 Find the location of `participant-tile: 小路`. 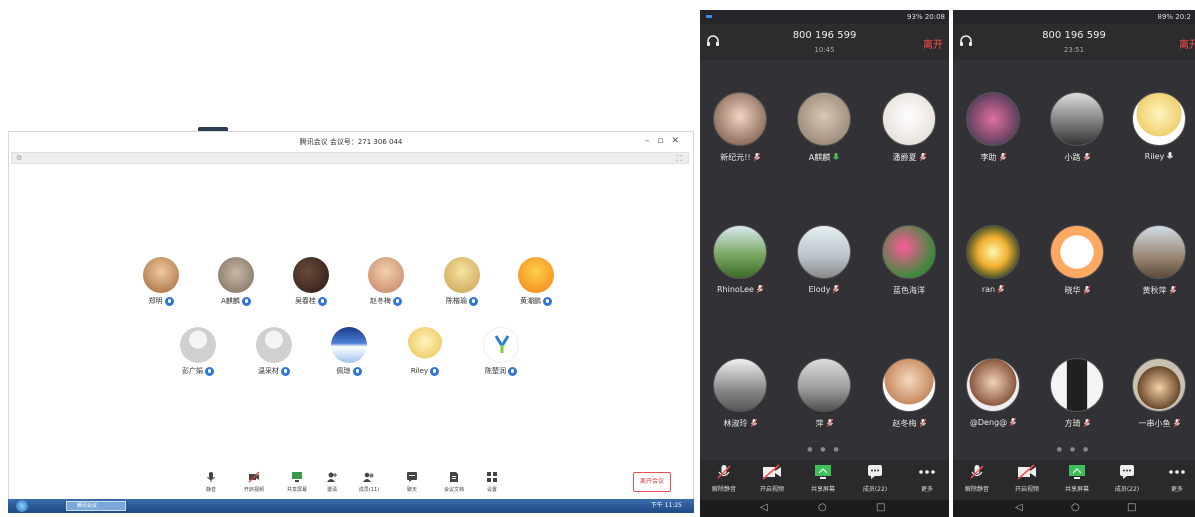

participant-tile: 小路 is located at coordinates (1077, 130).